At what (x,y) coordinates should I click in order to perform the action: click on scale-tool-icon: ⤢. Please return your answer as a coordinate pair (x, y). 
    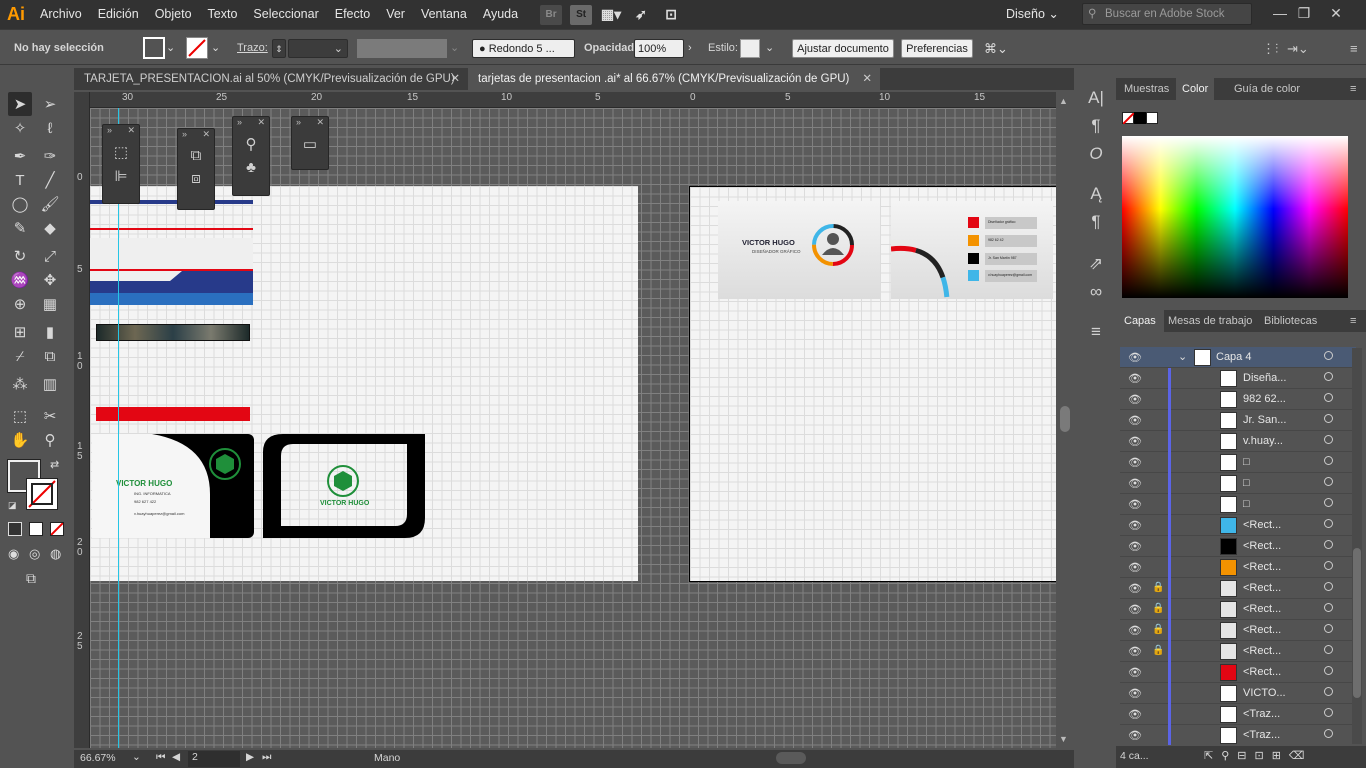
    Looking at the image, I should click on (50, 256).